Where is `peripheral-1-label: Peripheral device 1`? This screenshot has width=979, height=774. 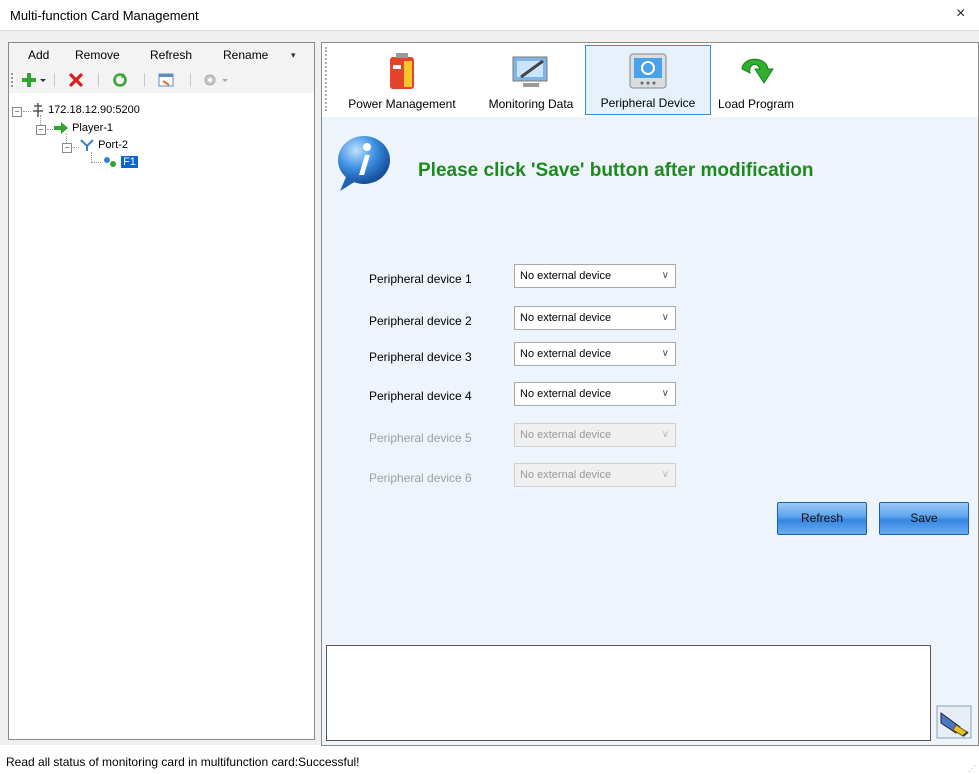
peripheral-1-label: Peripheral device 1 is located at coordinates (420, 279).